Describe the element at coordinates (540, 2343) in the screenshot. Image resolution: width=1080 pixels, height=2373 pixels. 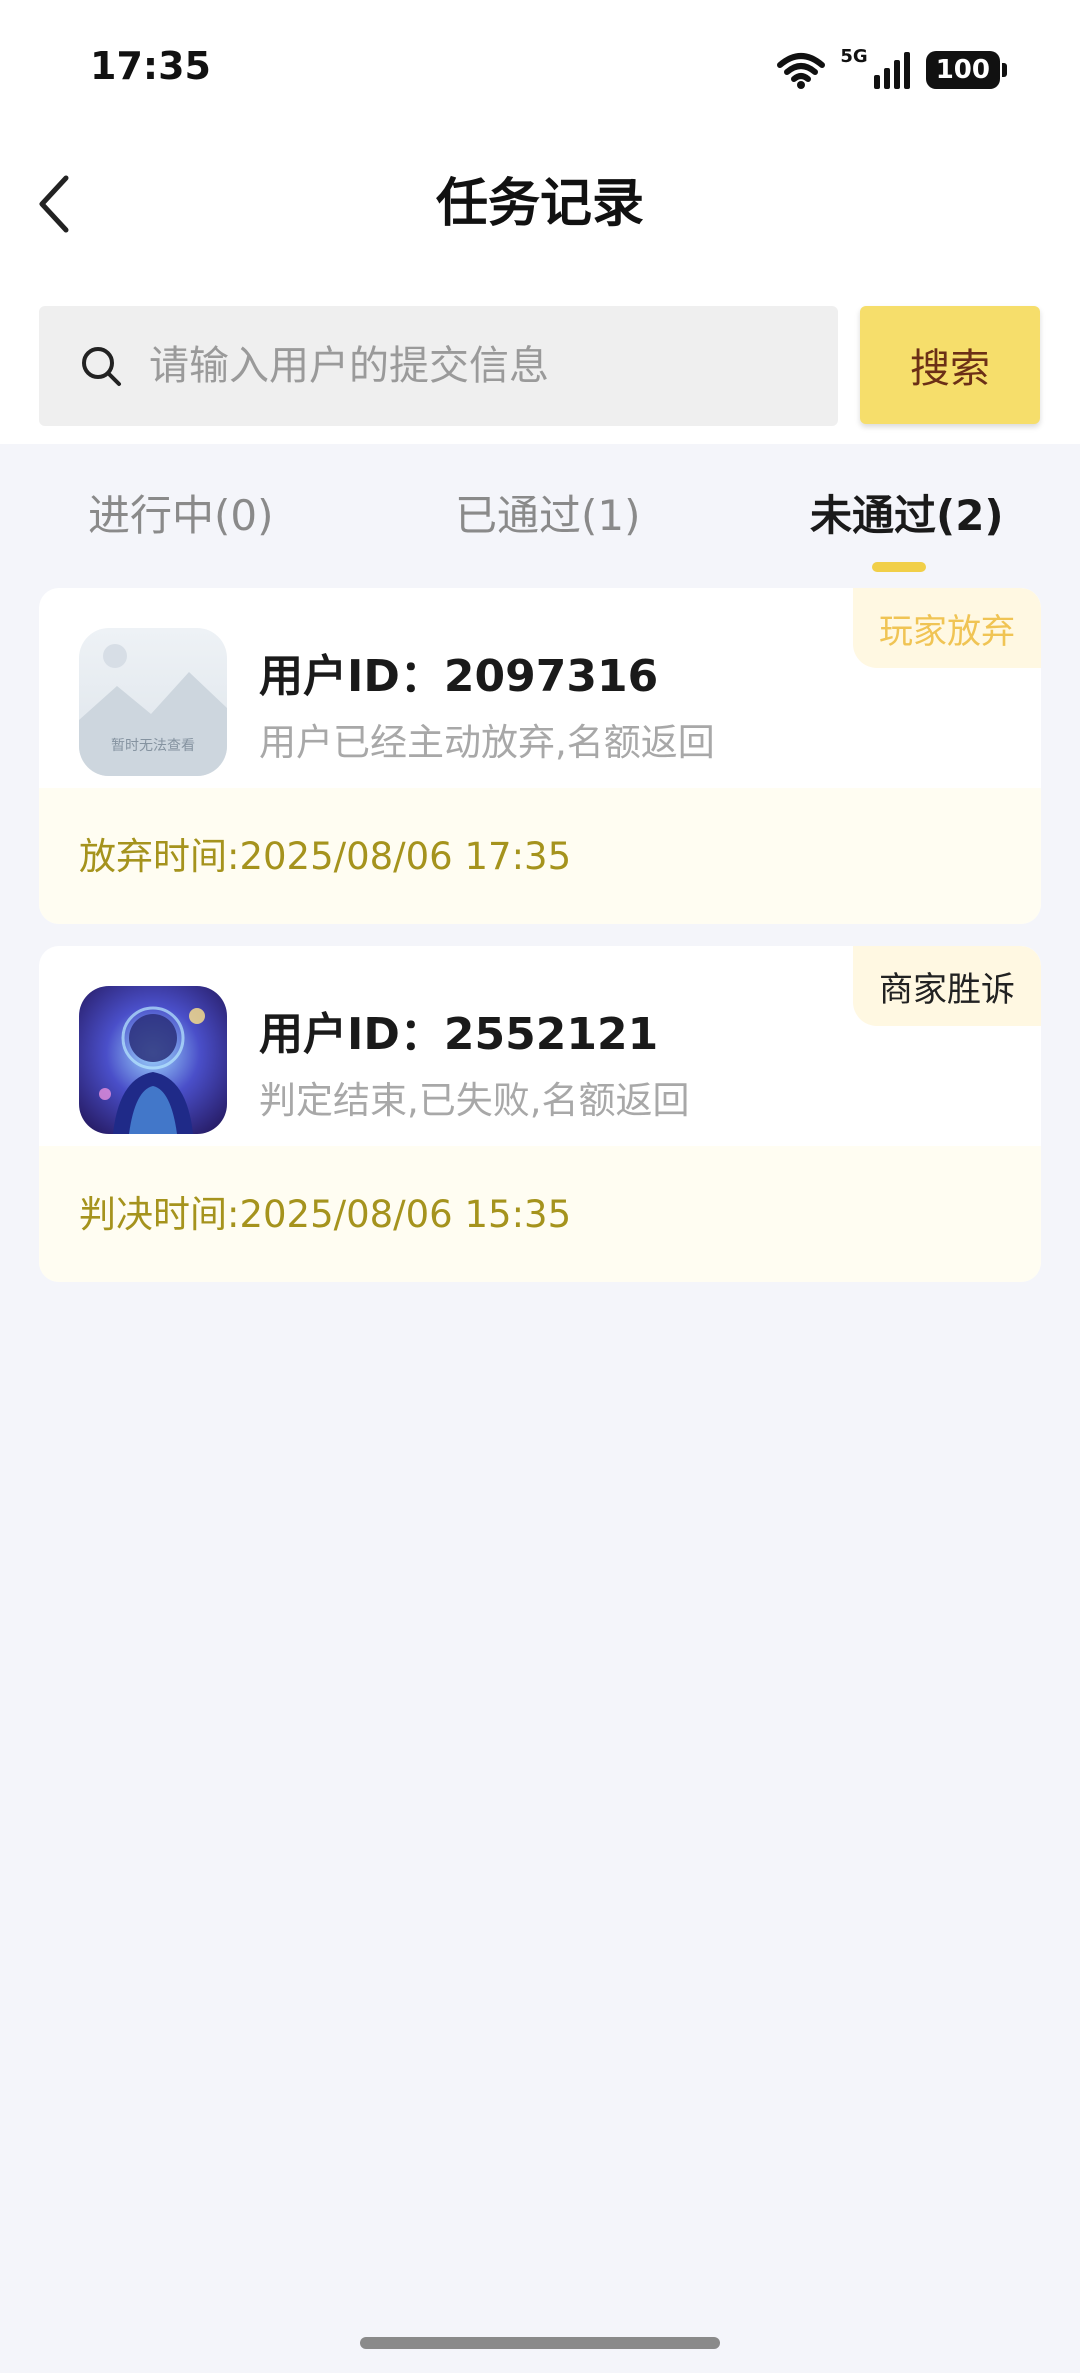
I see `home-indicator` at that location.